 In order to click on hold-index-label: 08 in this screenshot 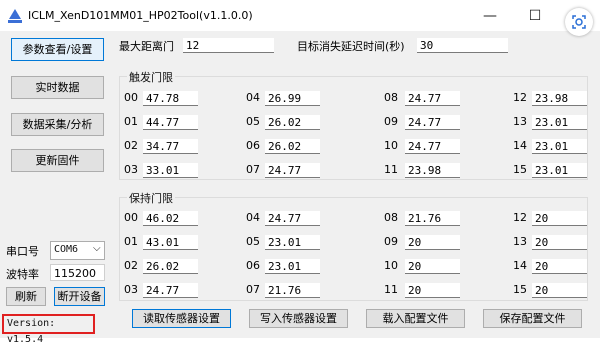, I will do `click(391, 217)`.